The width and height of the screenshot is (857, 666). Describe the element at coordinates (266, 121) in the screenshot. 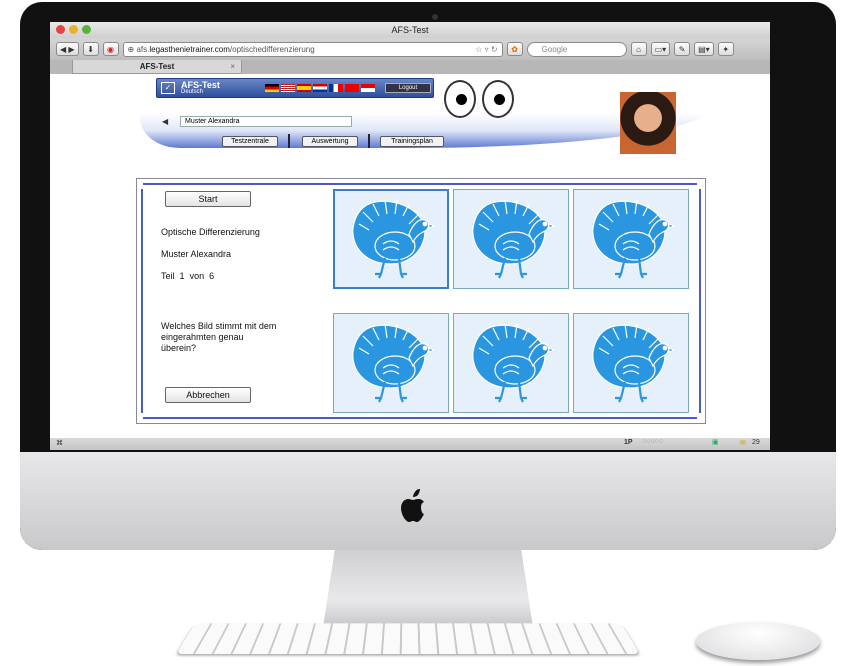

I see `user-name-field: Muster Alexandra` at that location.